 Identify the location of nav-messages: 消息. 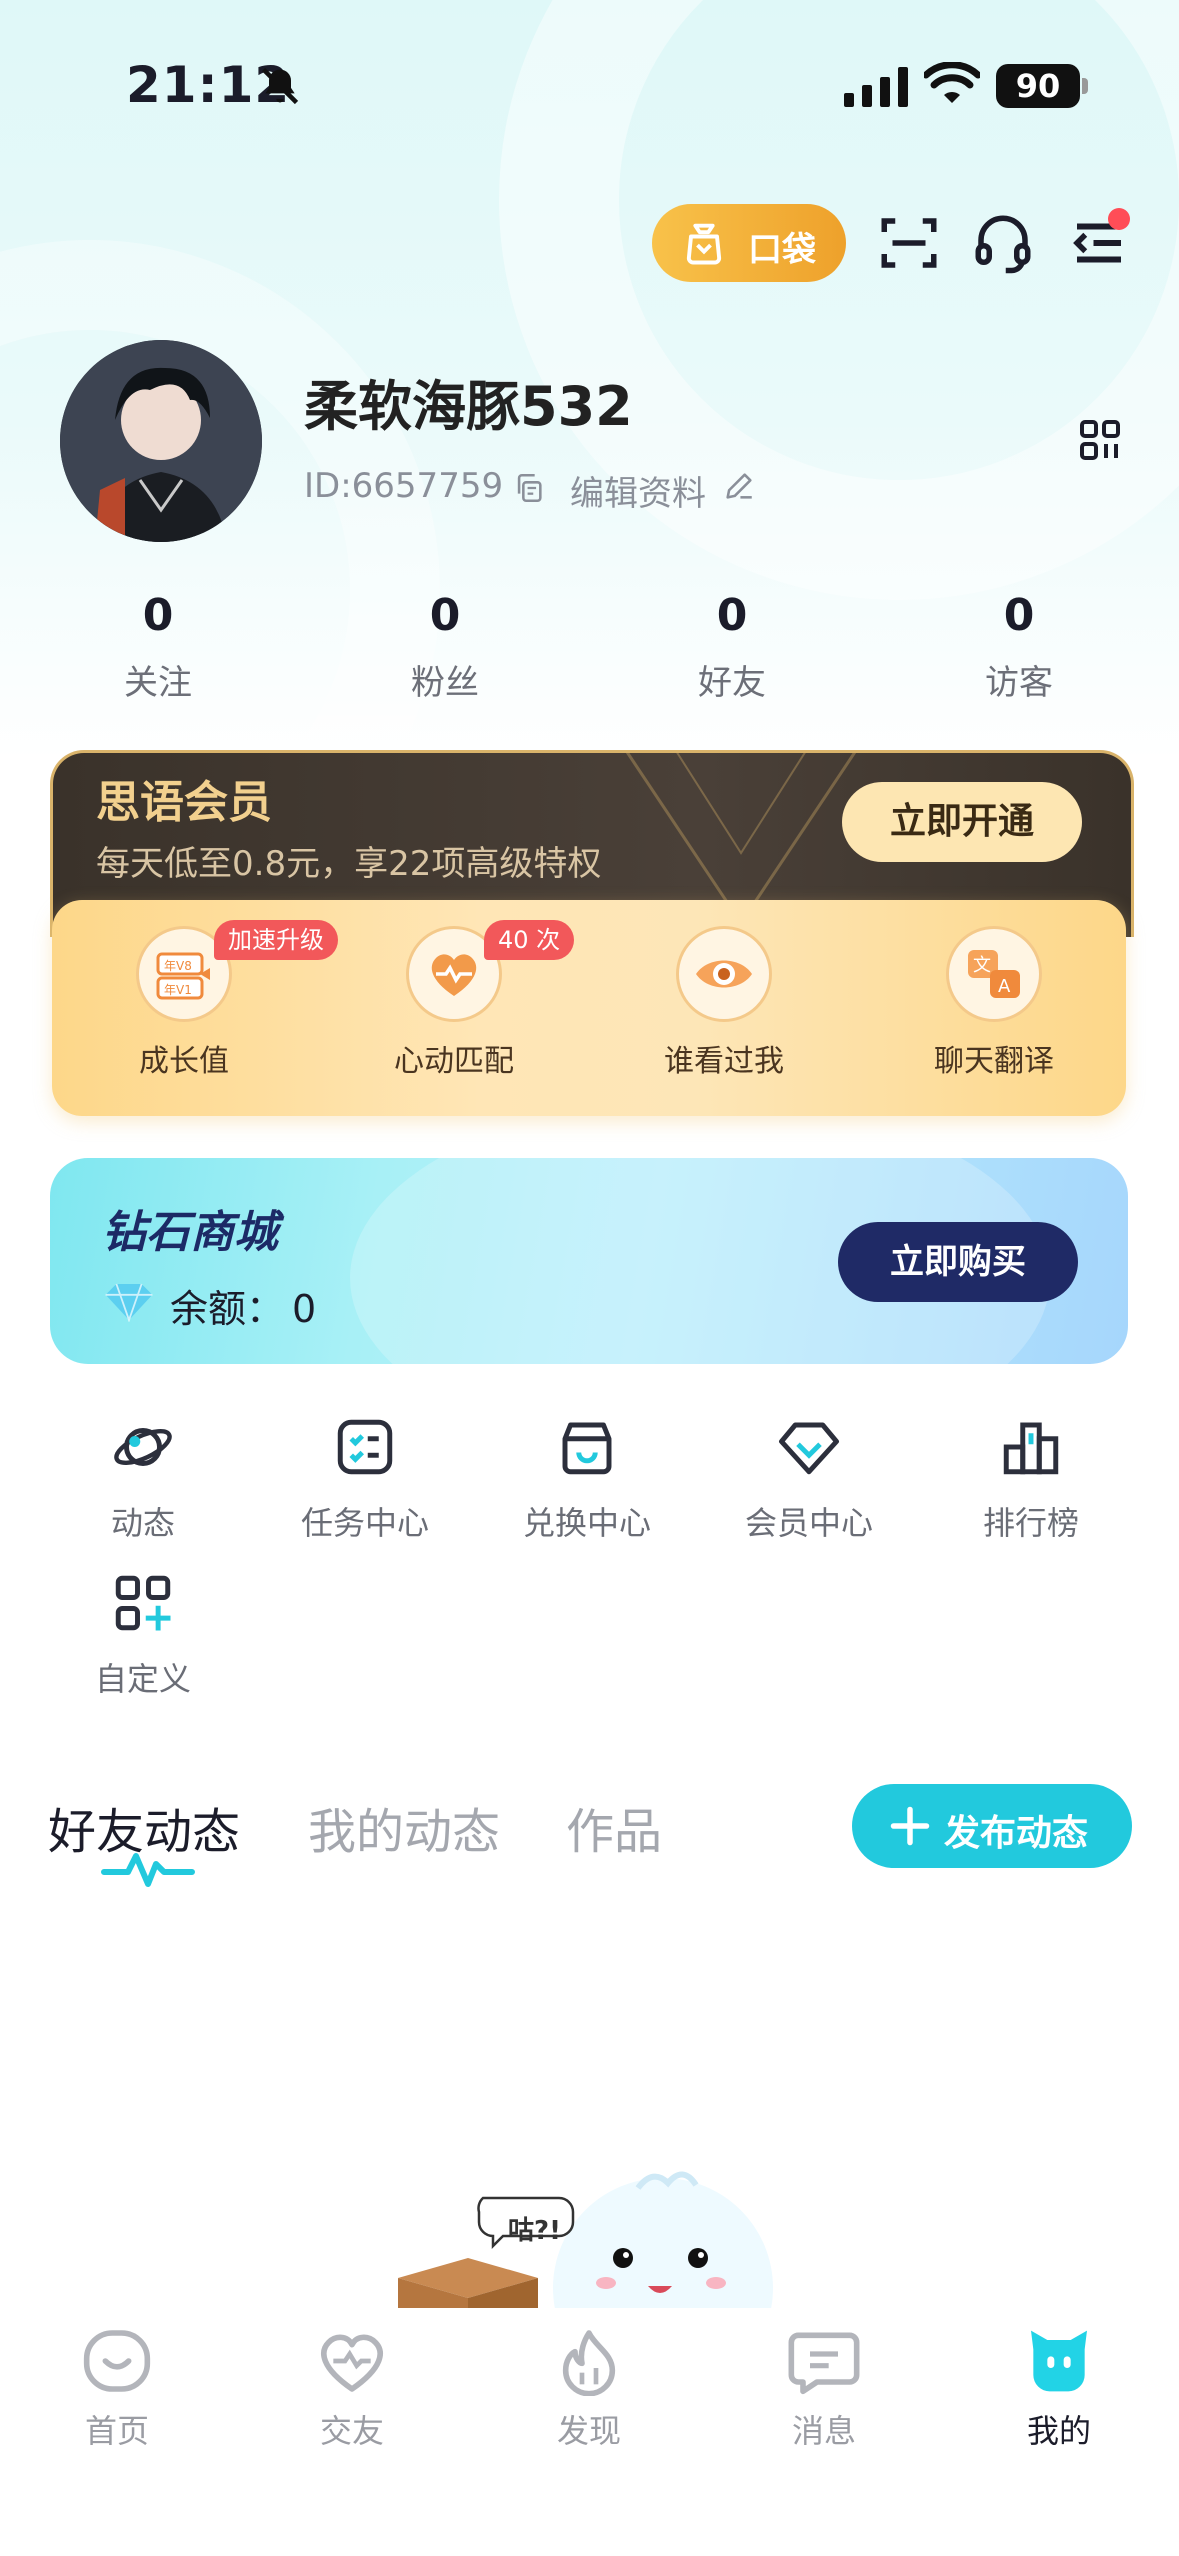
(824, 2389).